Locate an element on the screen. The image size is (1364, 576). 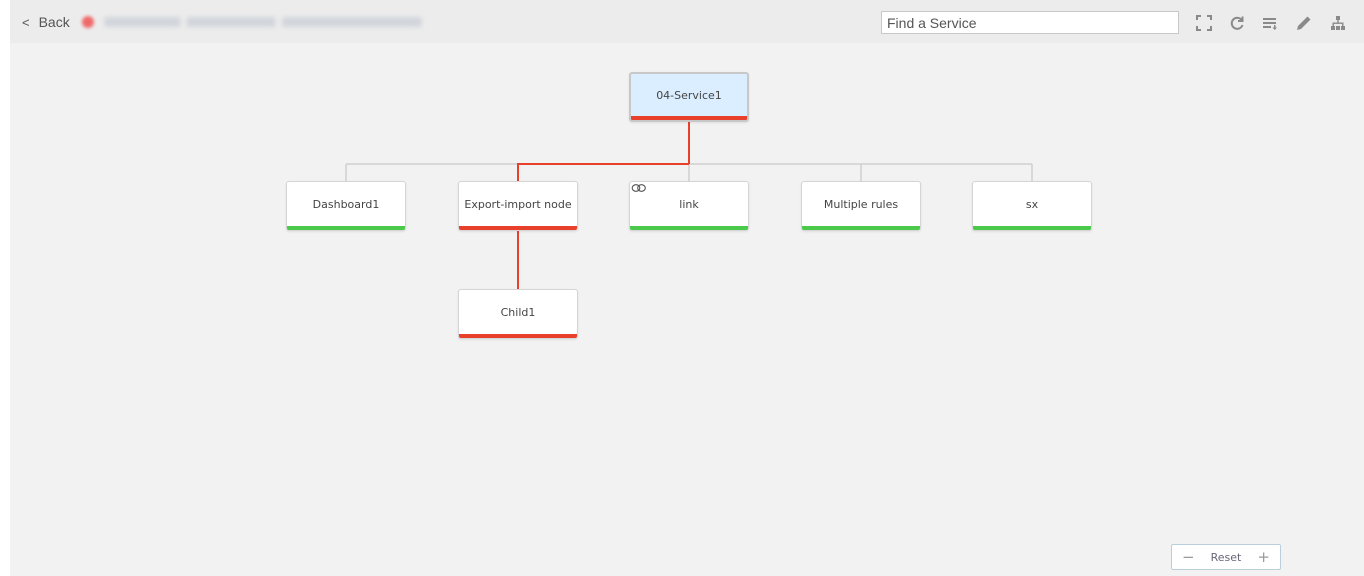
service-node-label: Multiple rules is located at coordinates (861, 204).